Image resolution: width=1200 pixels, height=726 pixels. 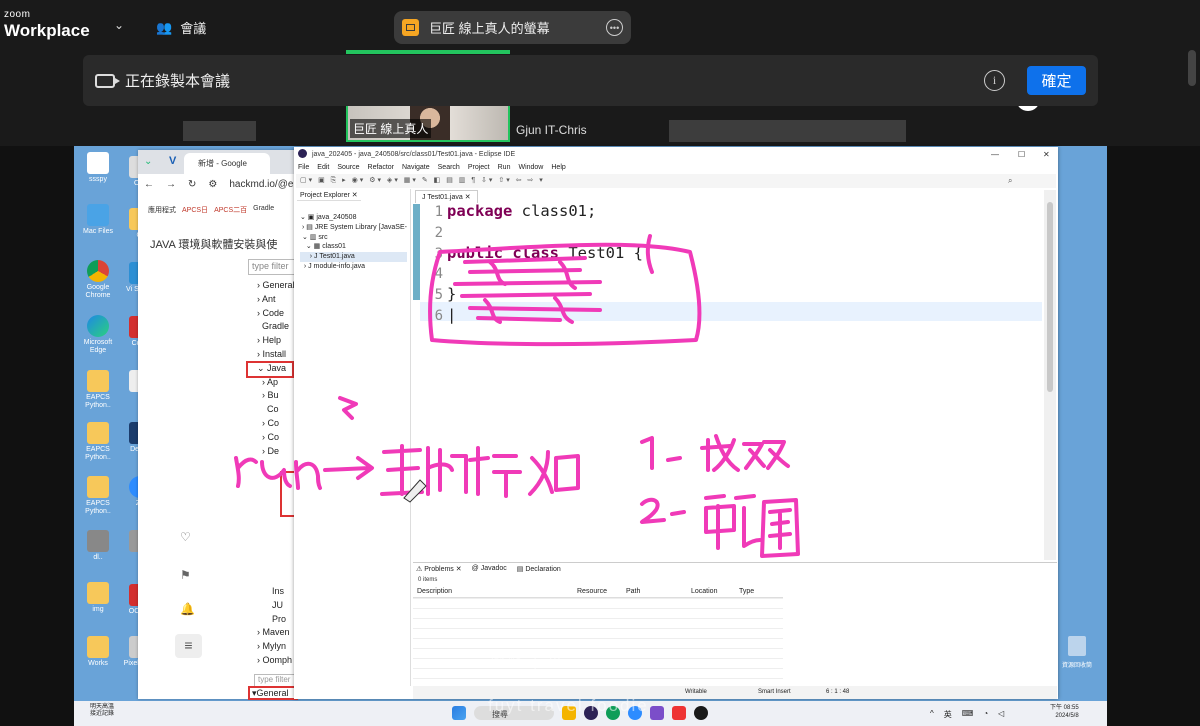 What do you see at coordinates (149, 184) in the screenshot?
I see `back-icon: ←` at bounding box center [149, 184].